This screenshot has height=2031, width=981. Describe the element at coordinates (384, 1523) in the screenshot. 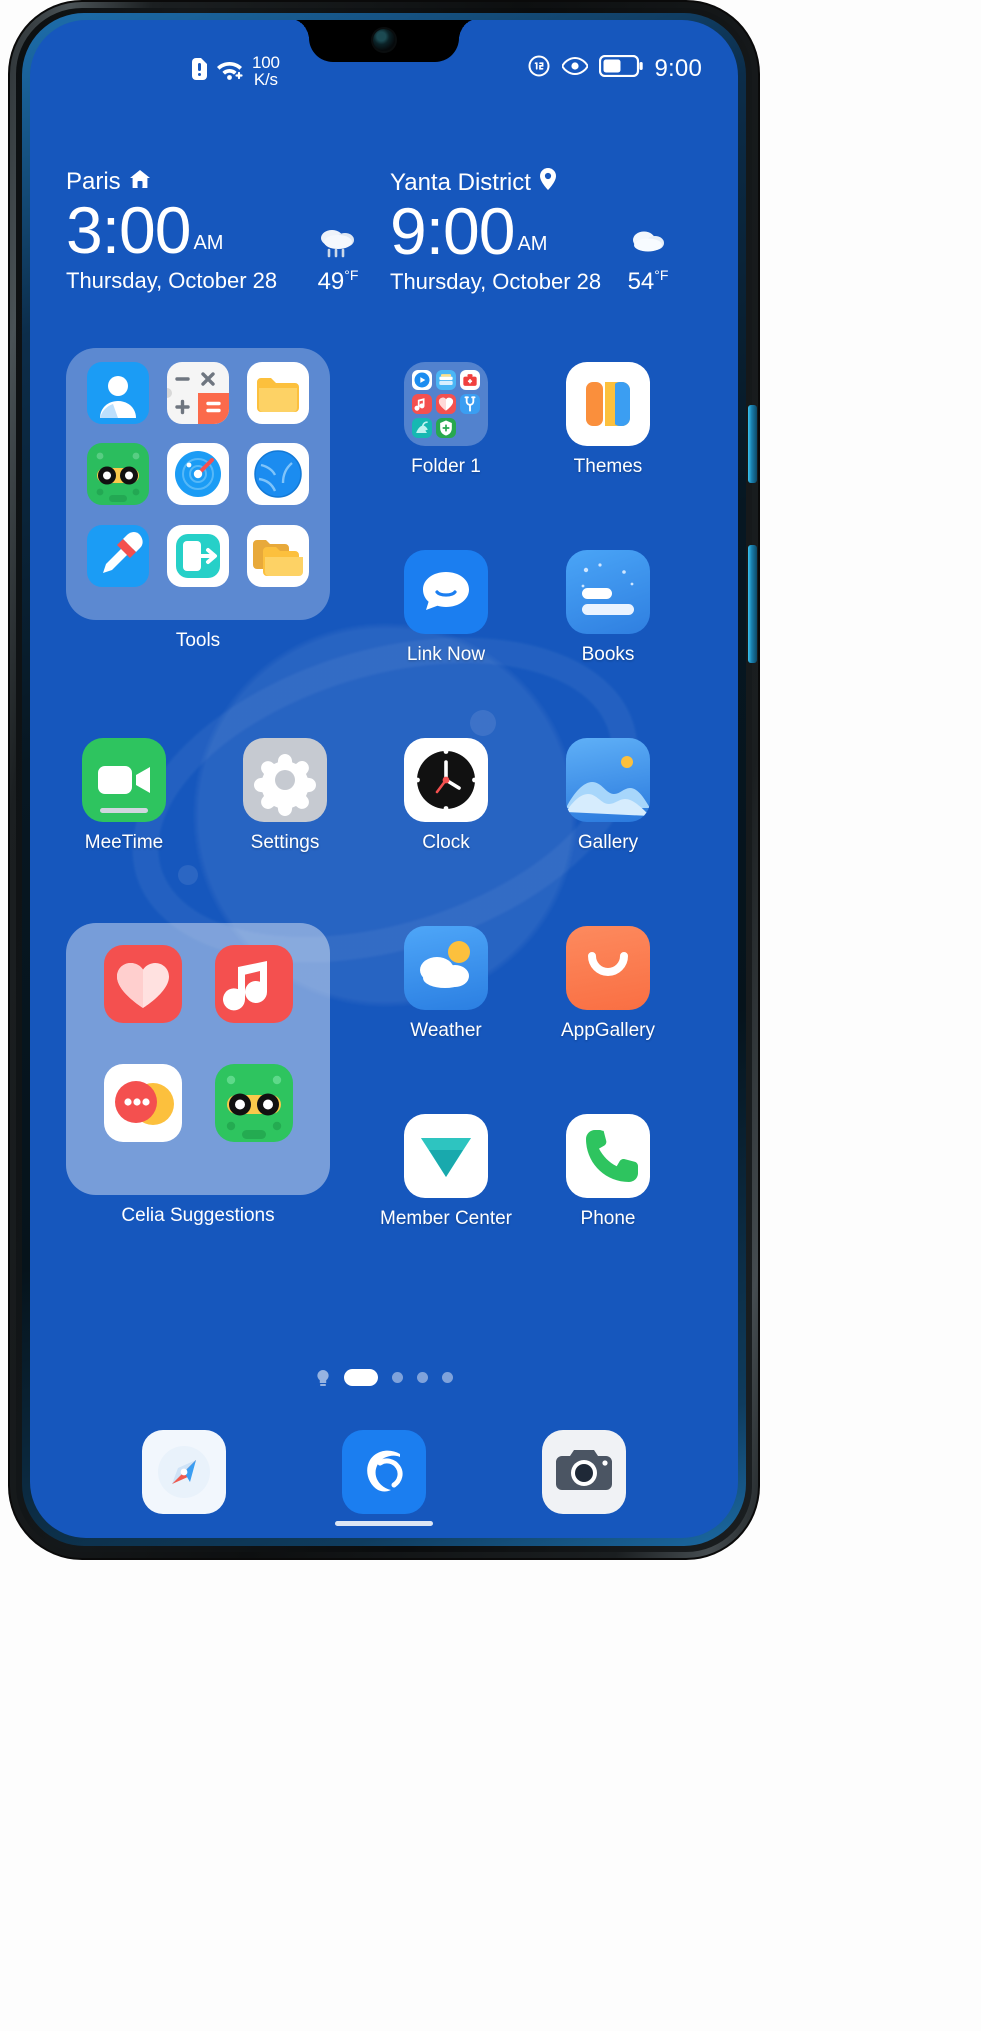

I see `home-indicator` at that location.